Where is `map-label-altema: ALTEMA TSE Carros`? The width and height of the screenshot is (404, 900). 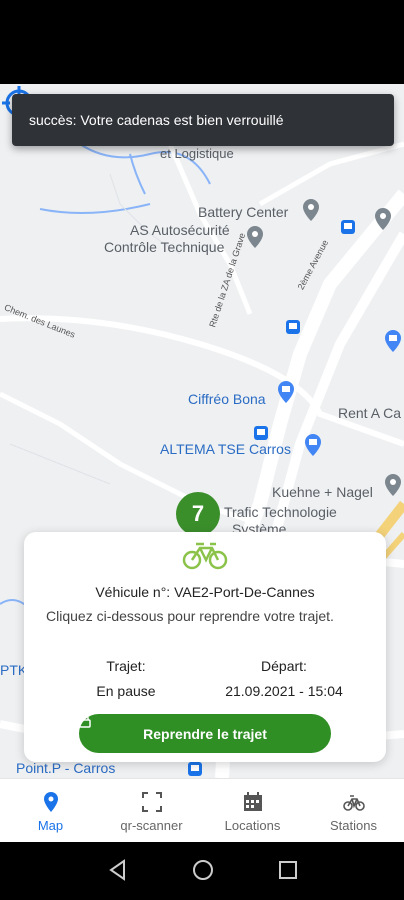 map-label-altema: ALTEMA TSE Carros is located at coordinates (225, 449).